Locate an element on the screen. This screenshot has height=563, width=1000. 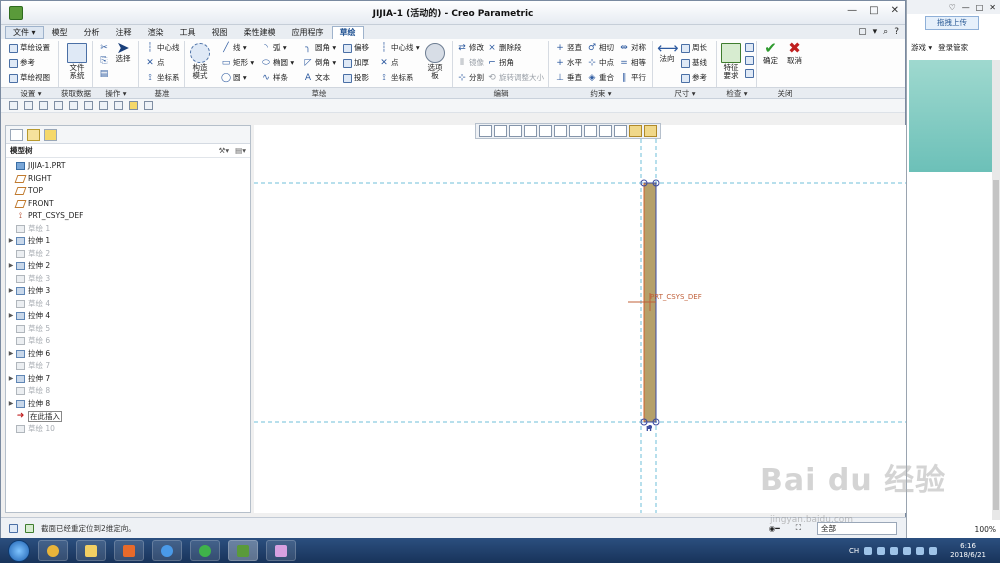
close-button: ✕ is located at coordinates (895, 10).